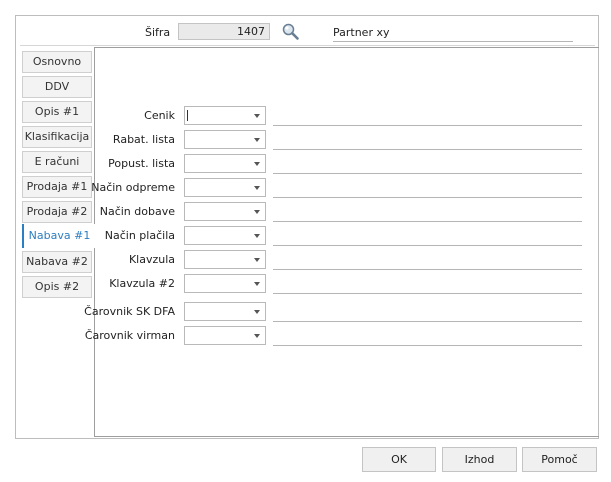  I want to click on tab-opis-1: Opis #1, so click(57, 112).